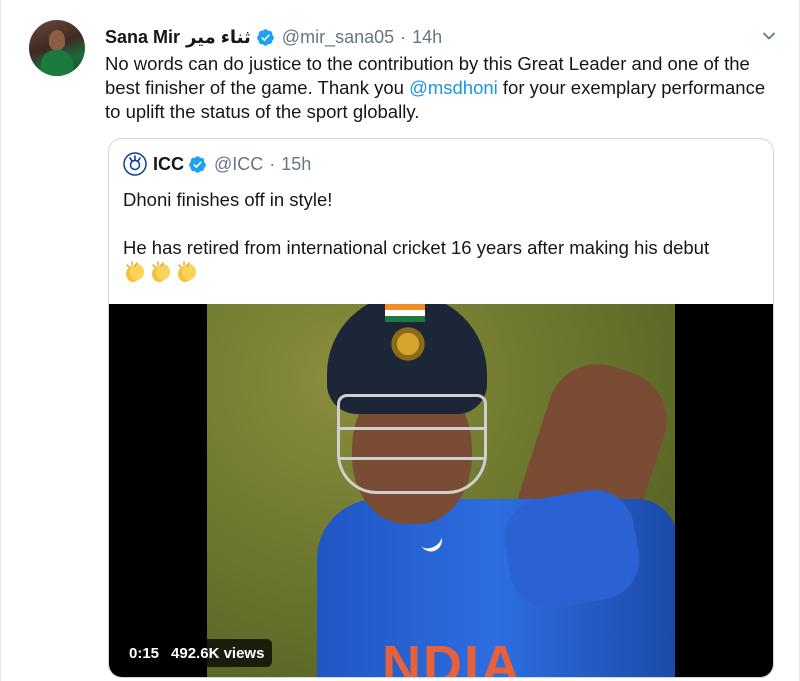 Image resolution: width=800 pixels, height=681 pixels. I want to click on display-name: Sana Mir, so click(142, 37).